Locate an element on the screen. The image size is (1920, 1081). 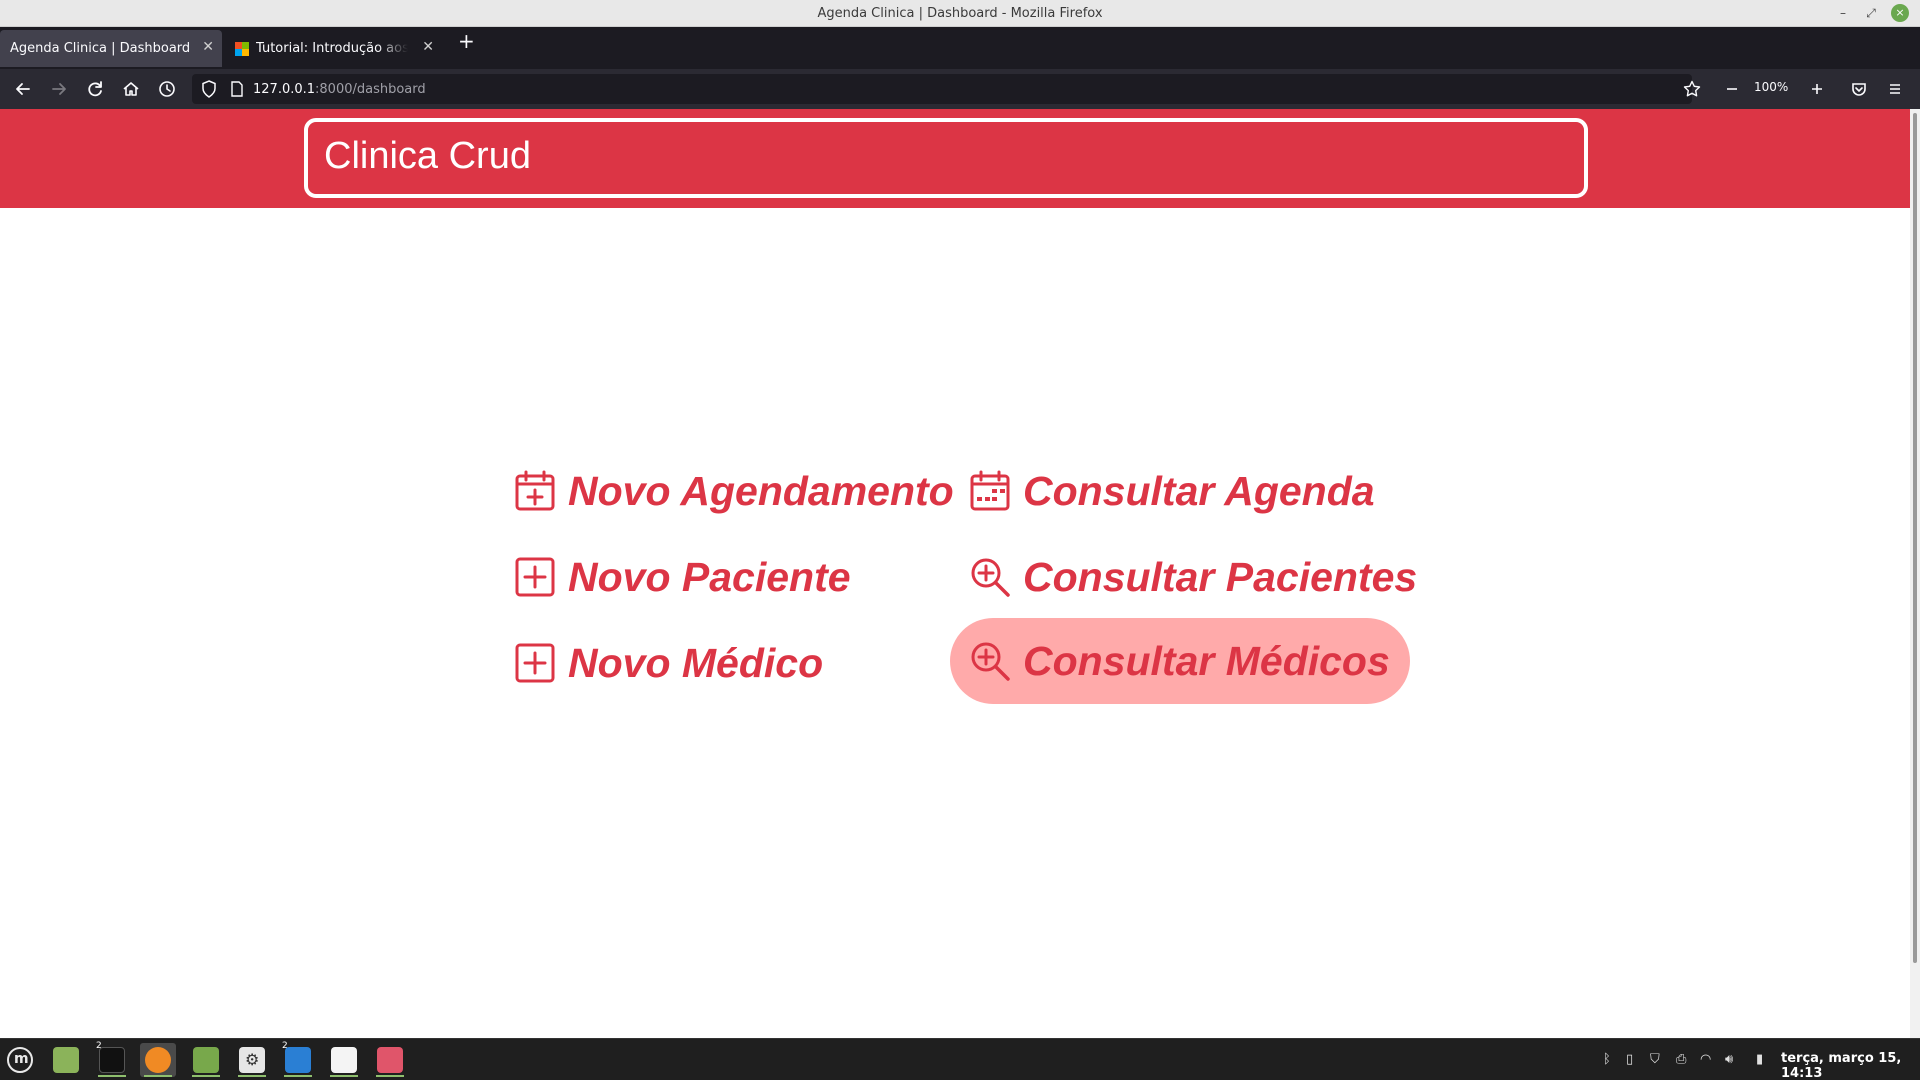
page-header: Clinica Crud is located at coordinates (955, 158).